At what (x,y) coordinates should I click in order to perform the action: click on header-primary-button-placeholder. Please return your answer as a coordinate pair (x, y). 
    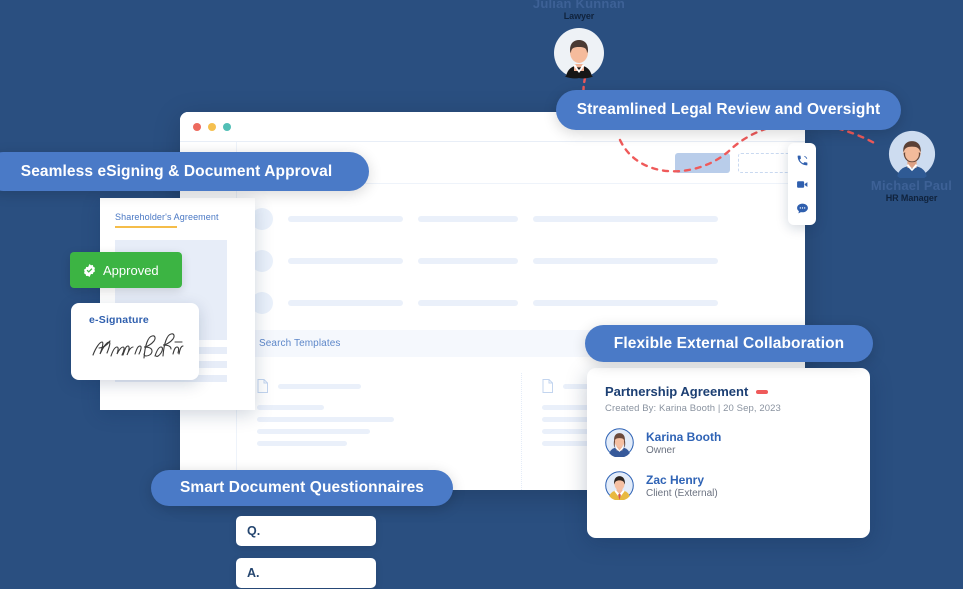
    Looking at the image, I should click on (702, 162).